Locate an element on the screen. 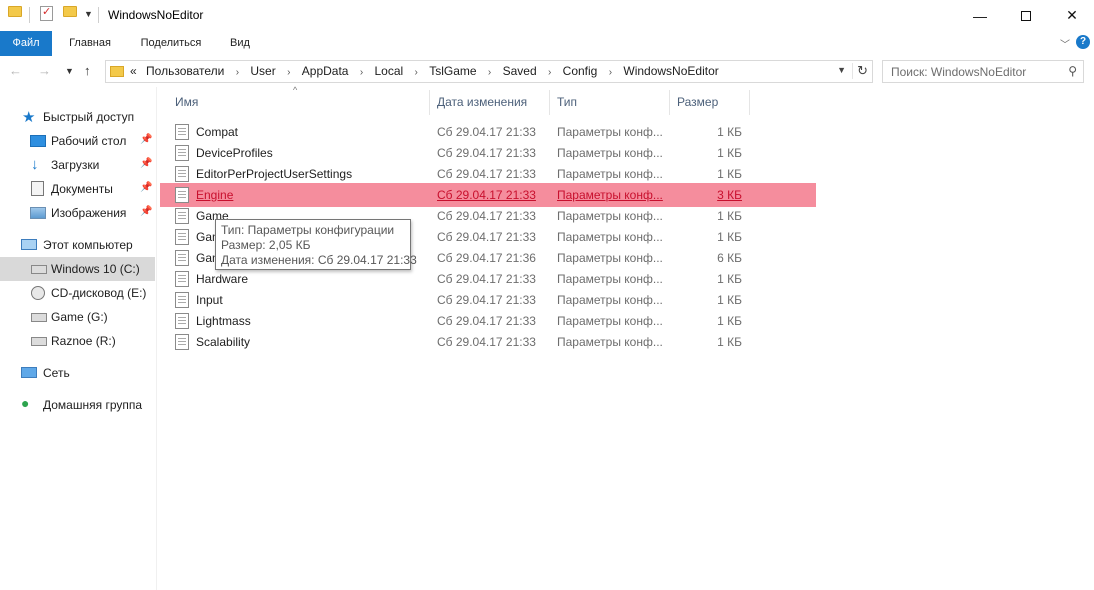 This screenshot has width=1094, height=590. sidebar-item-drive-g: Game (G:) is located at coordinates (77, 317).